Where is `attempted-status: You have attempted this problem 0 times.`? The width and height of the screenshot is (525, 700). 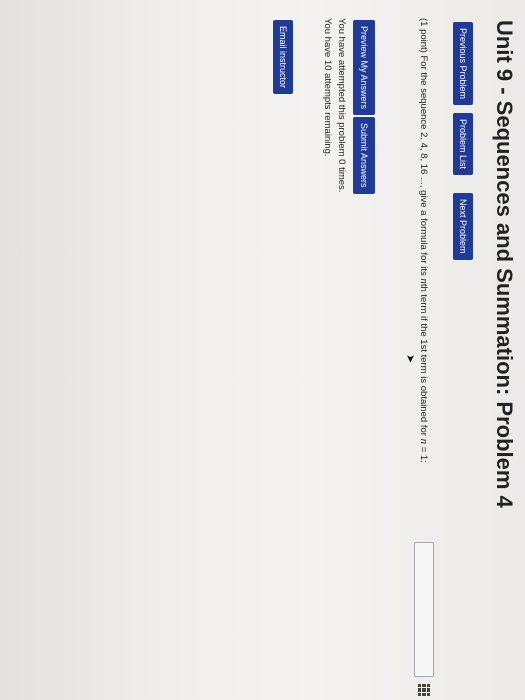
attempted-status: You have attempted this problem 0 times. is located at coordinates (341, 105).